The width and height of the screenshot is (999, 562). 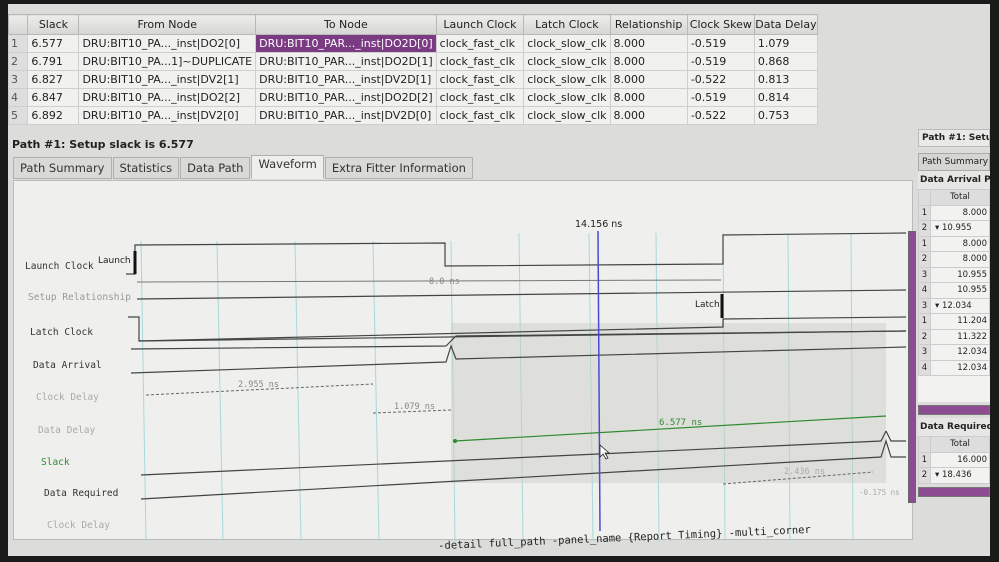 What do you see at coordinates (103, 144) in the screenshot?
I see `path-title: Path #1: Setup slack is 6.577` at bounding box center [103, 144].